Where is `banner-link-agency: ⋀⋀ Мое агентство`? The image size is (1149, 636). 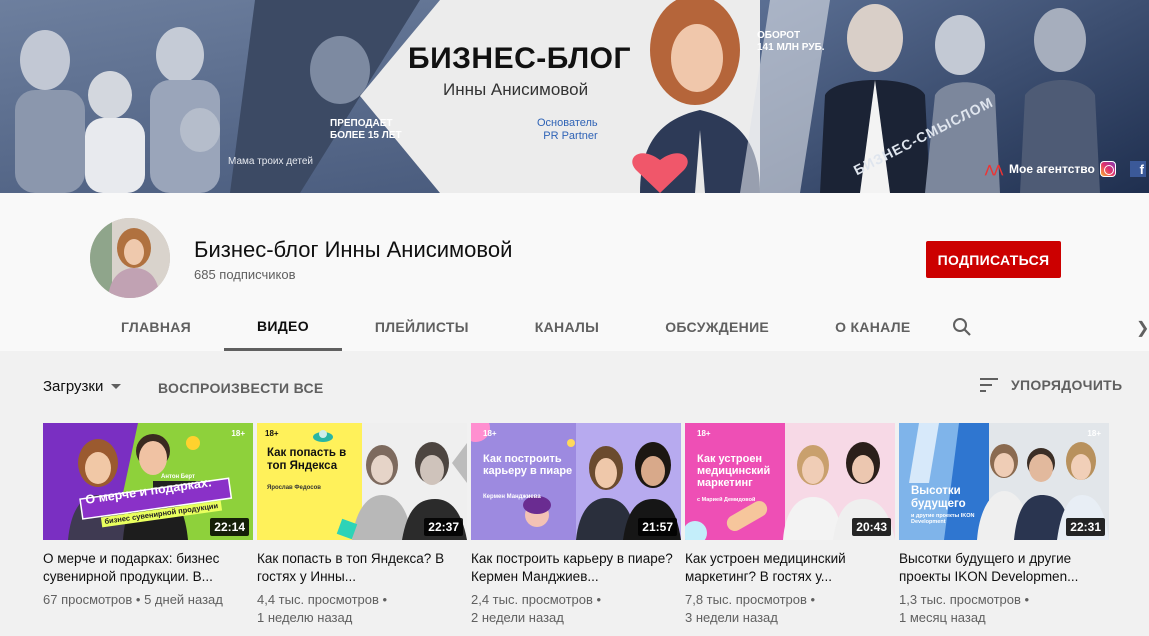
banner-link-agency: ⋀⋀ Мое агентство is located at coordinates (1040, 169).